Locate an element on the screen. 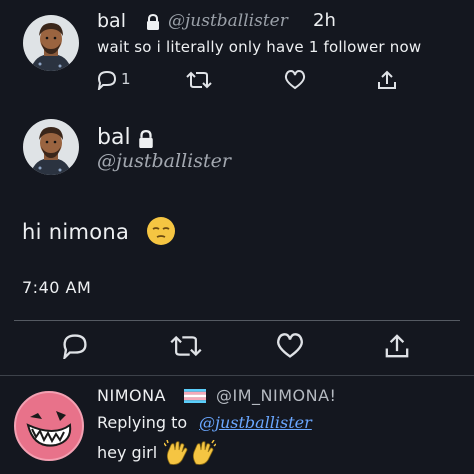 This screenshot has height=474, width=474. tweet-text: hi nimona is located at coordinates (76, 232).